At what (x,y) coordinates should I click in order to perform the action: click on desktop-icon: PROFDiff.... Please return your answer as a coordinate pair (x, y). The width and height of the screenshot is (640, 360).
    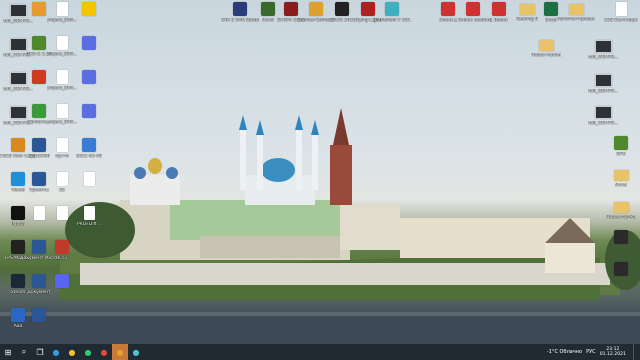
    Looking at the image, I should click on (89, 223).